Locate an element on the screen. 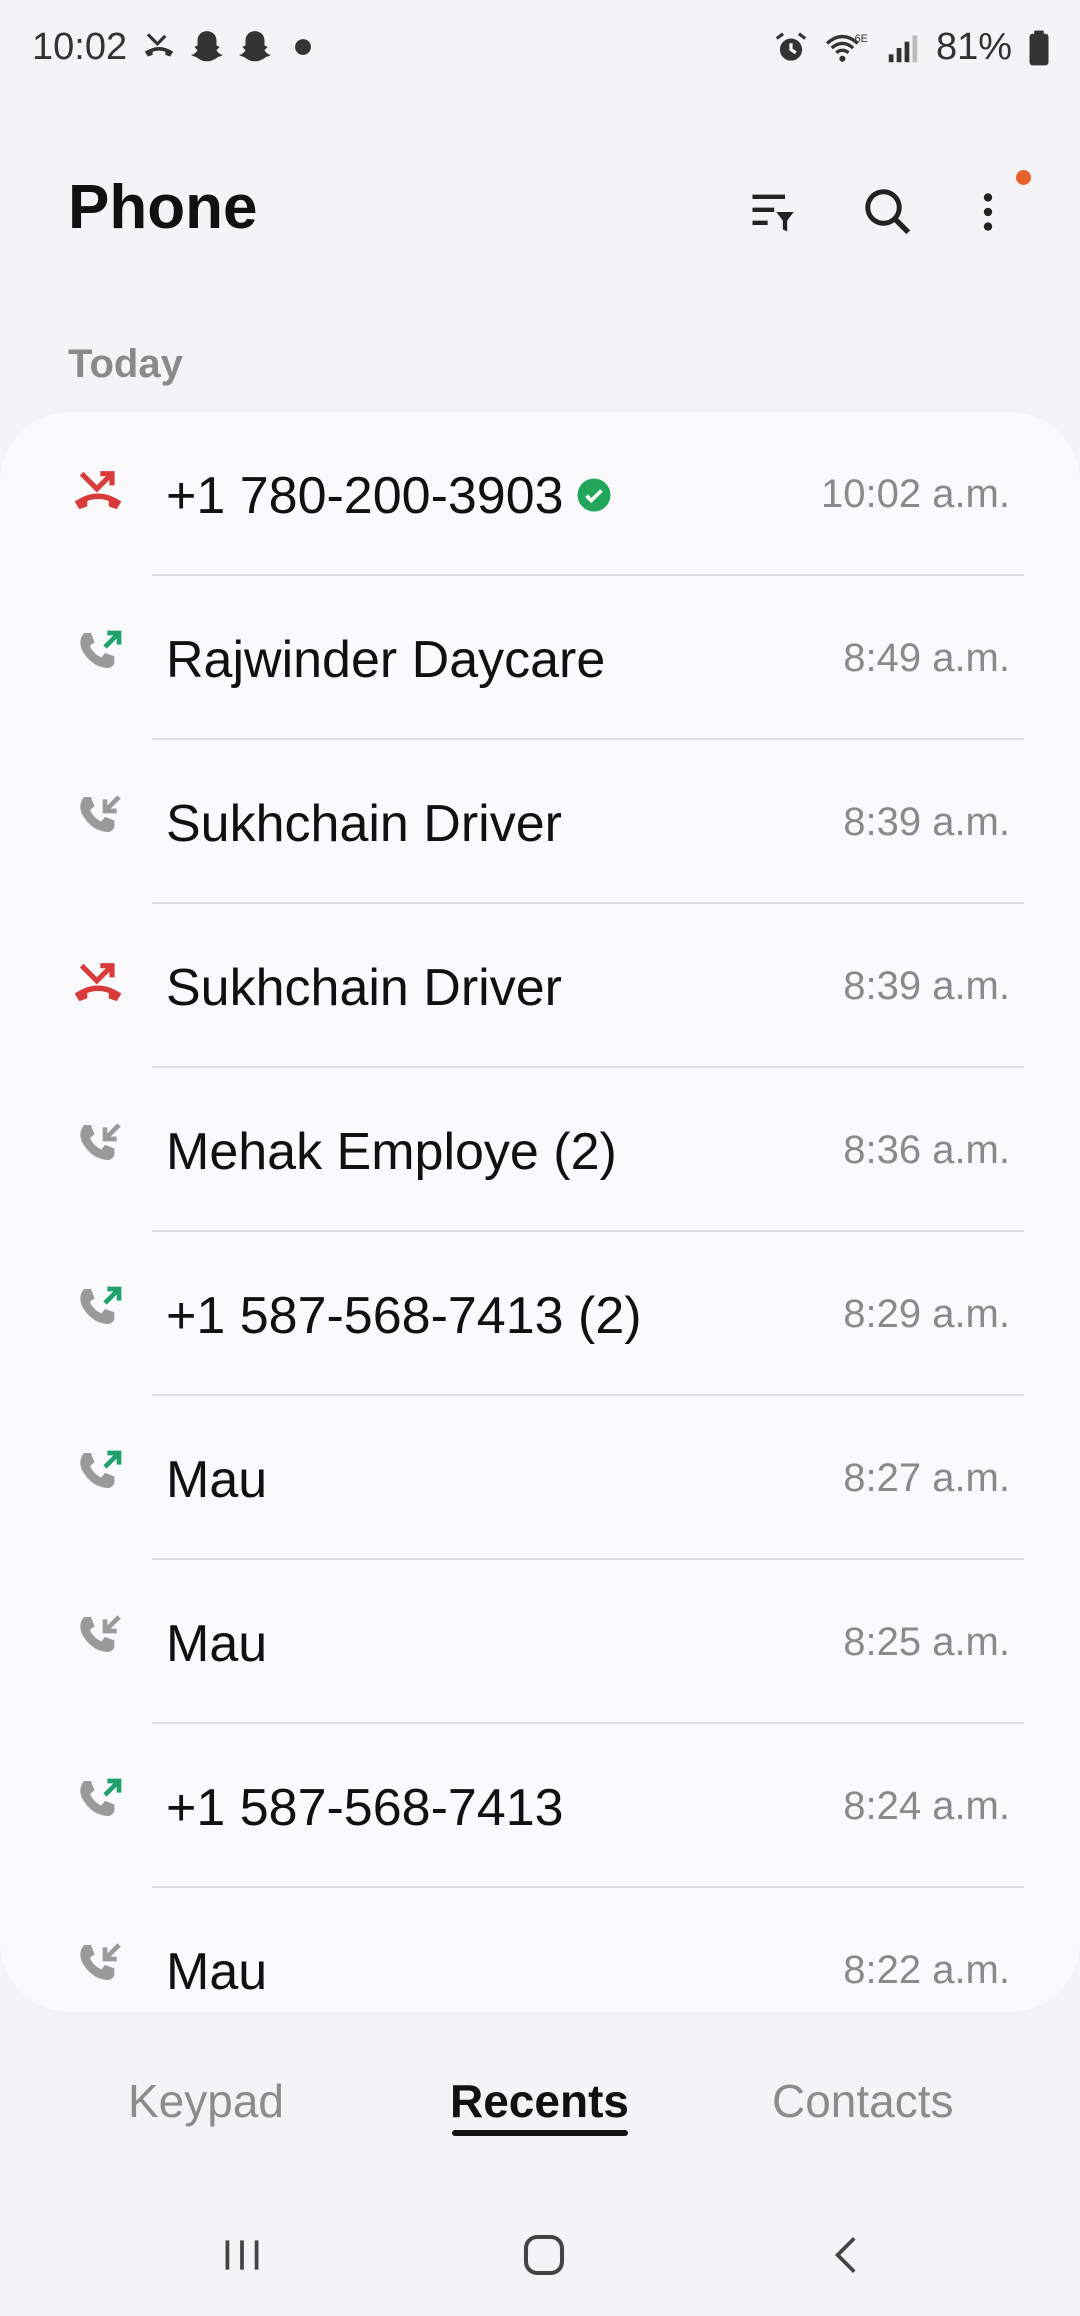 Image resolution: width=1080 pixels, height=2316 pixels. back-button is located at coordinates (848, 2255).